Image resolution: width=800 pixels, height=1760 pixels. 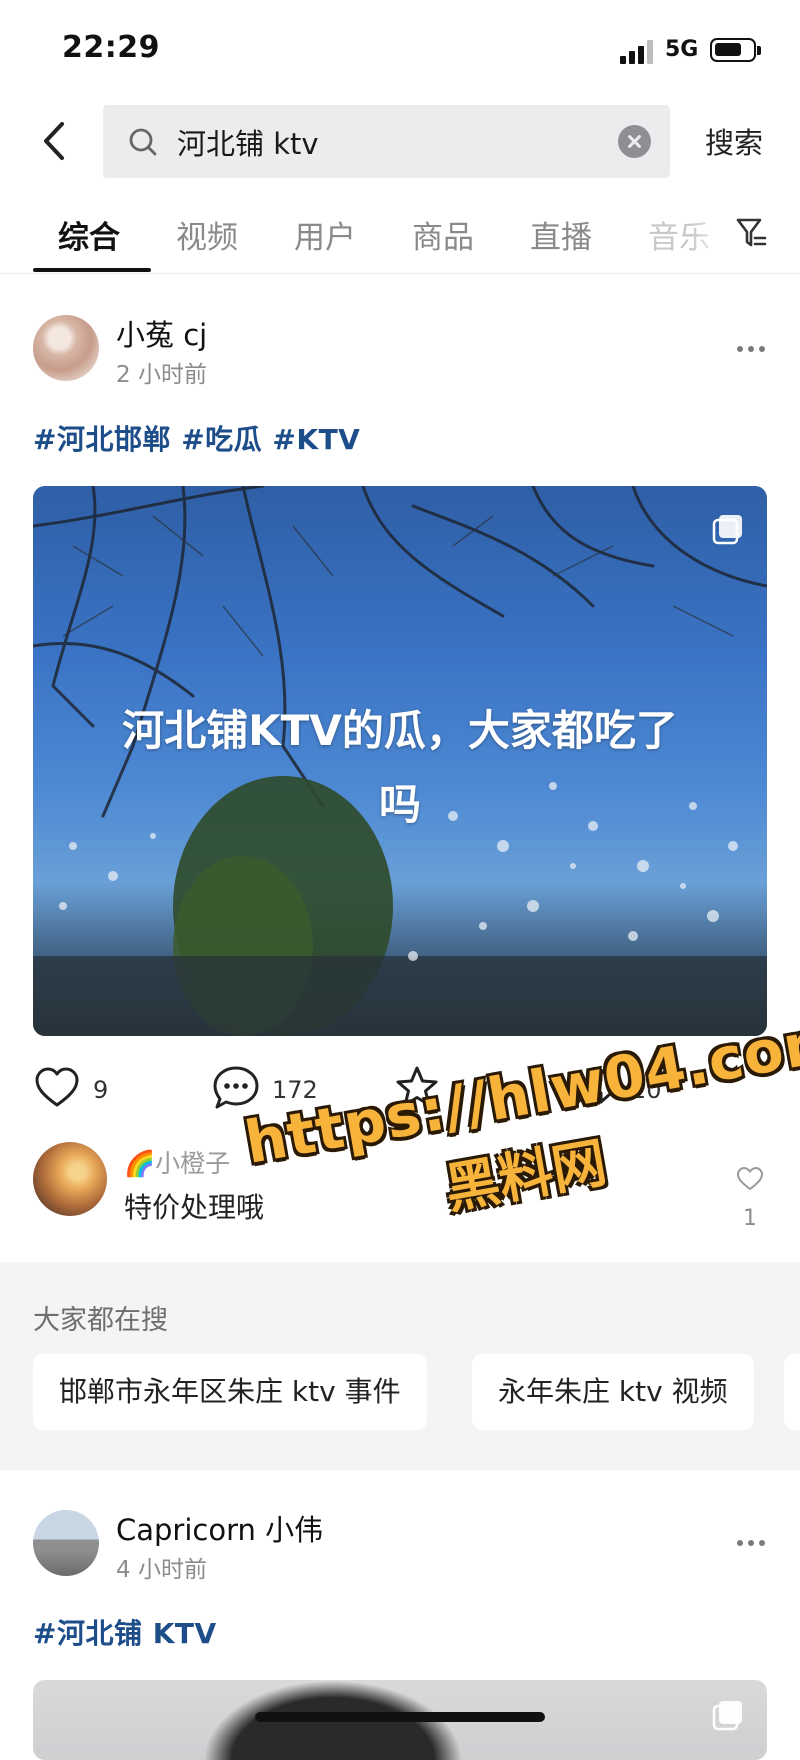 What do you see at coordinates (400, 1717) in the screenshot?
I see `home-indicator` at bounding box center [400, 1717].